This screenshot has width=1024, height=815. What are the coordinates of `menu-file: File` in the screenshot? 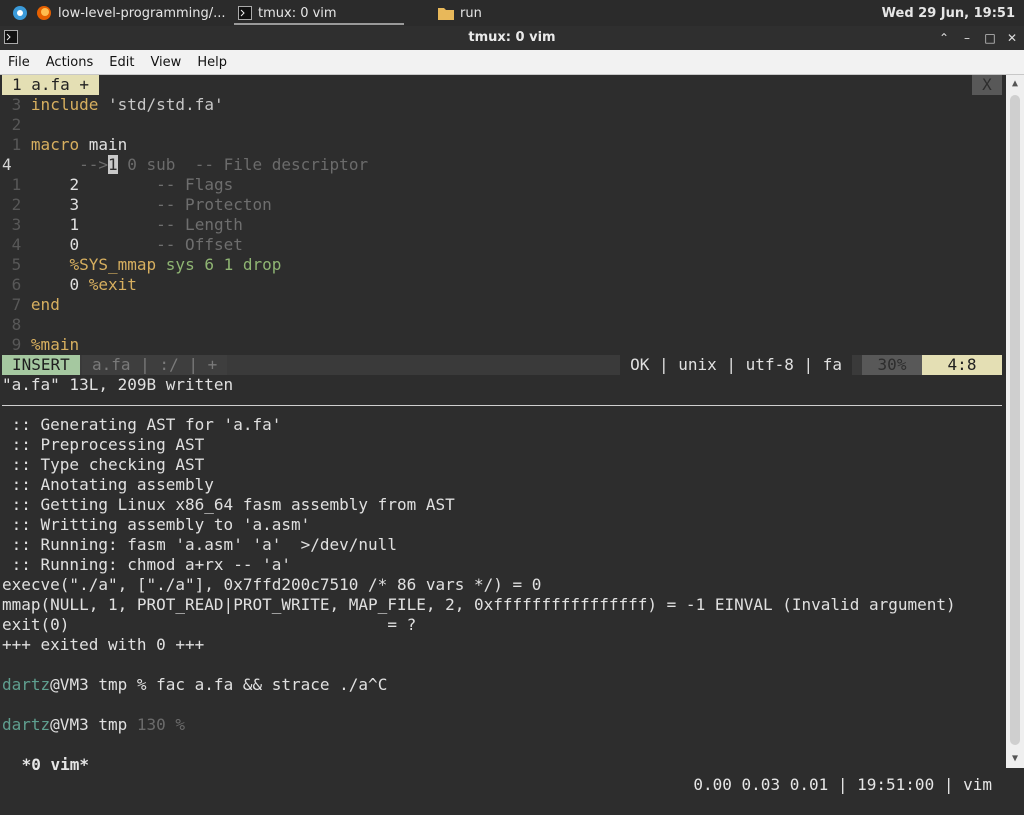 It's located at (19, 62).